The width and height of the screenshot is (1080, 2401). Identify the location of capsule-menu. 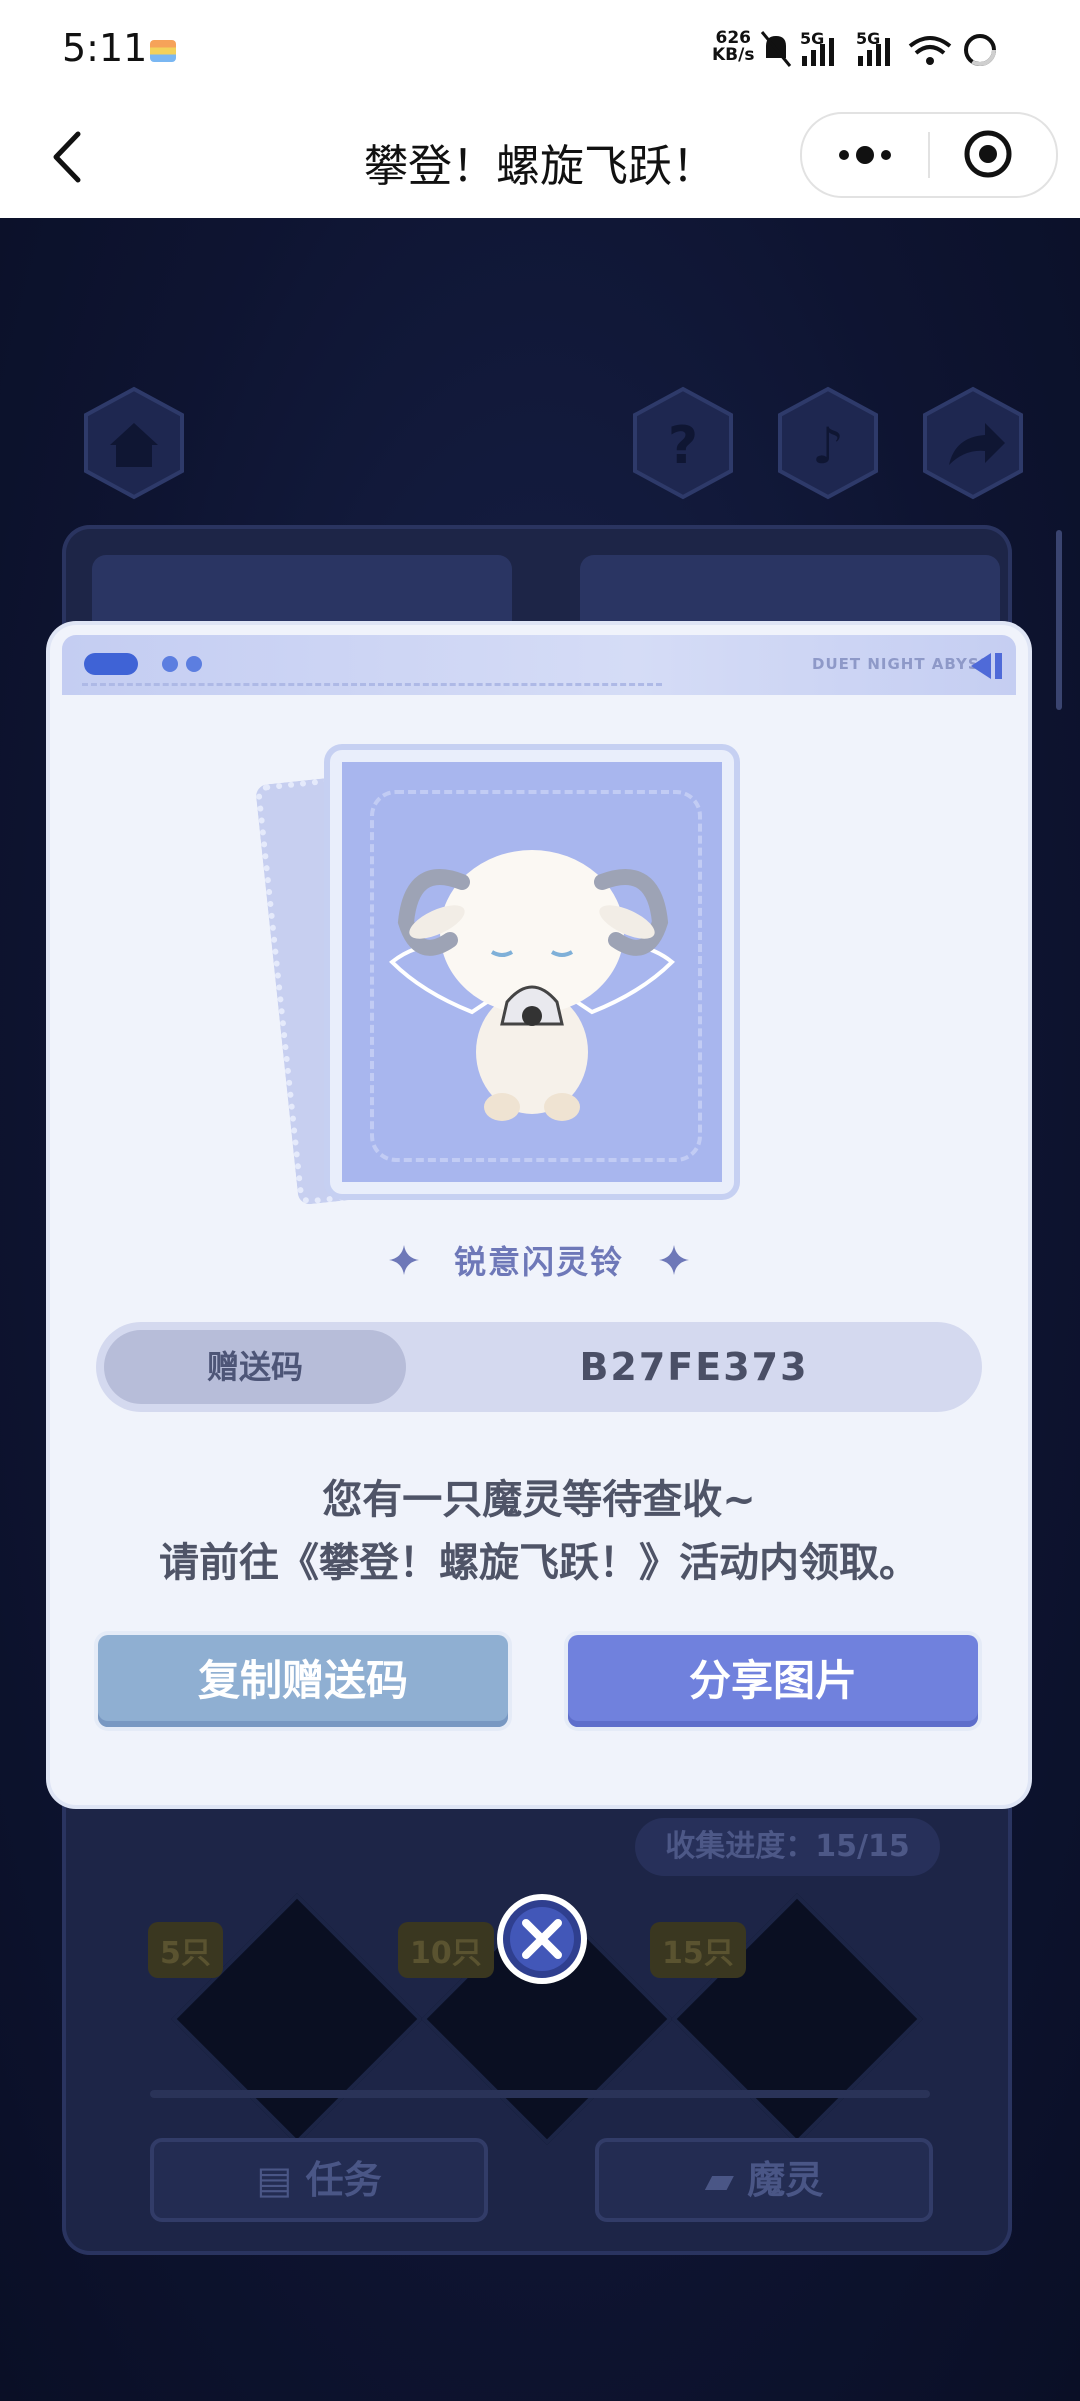
(929, 155).